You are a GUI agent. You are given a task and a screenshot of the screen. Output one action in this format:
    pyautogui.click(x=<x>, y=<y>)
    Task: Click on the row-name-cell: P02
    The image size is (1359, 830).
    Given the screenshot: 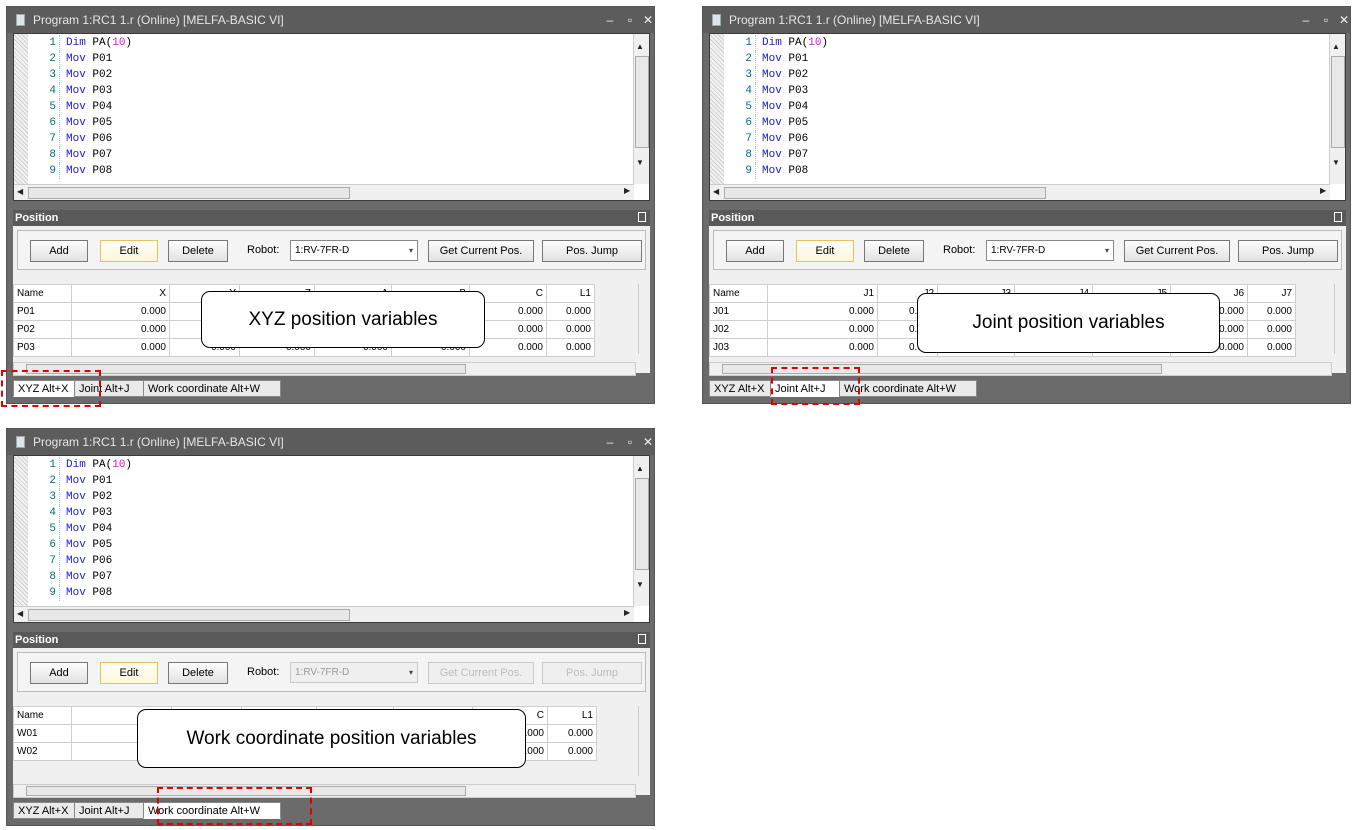 What is the action you would take?
    pyautogui.click(x=42, y=329)
    